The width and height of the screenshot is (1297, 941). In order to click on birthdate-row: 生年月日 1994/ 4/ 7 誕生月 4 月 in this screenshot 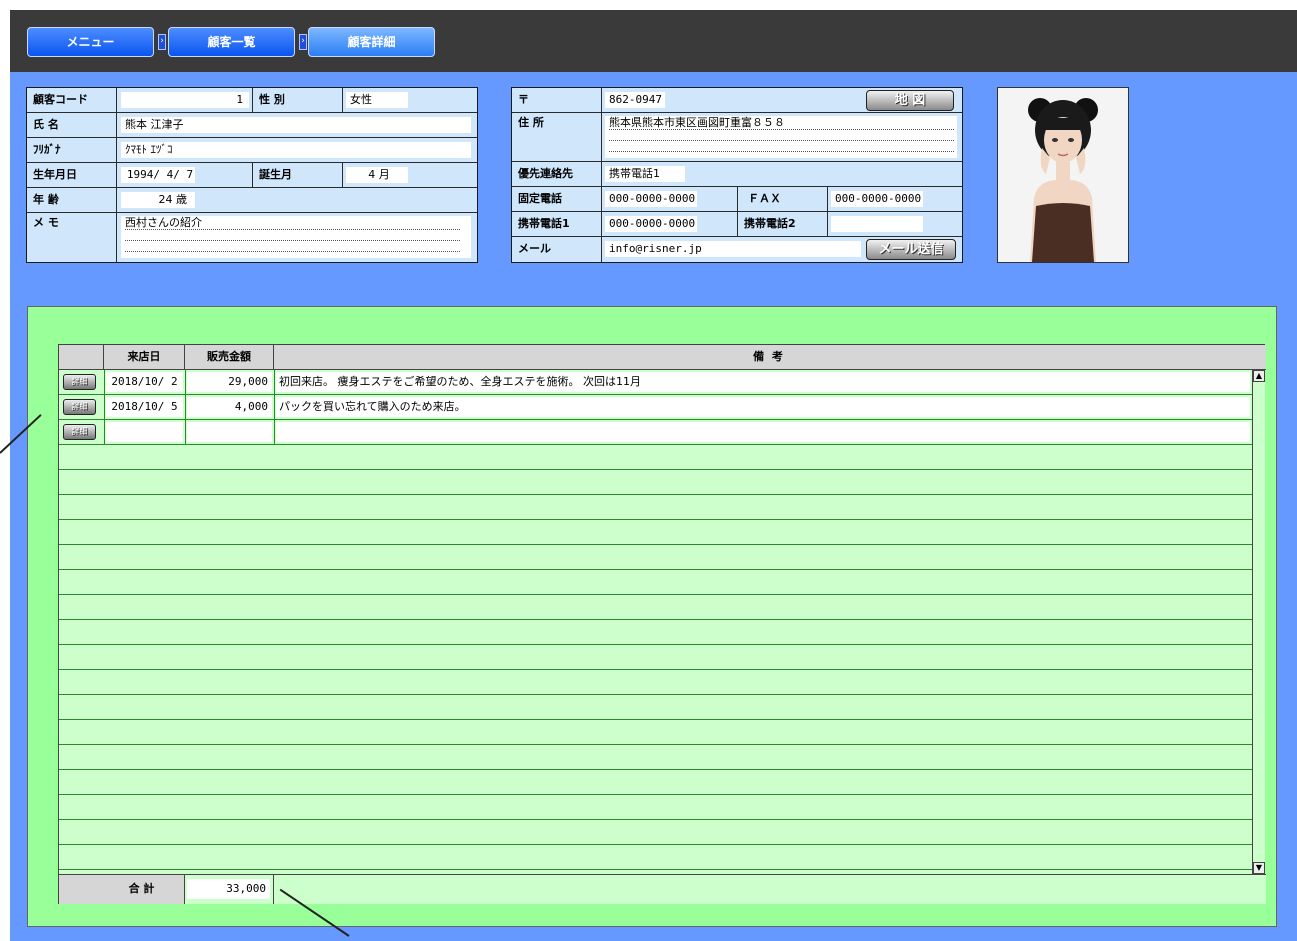, I will do `click(252, 175)`.